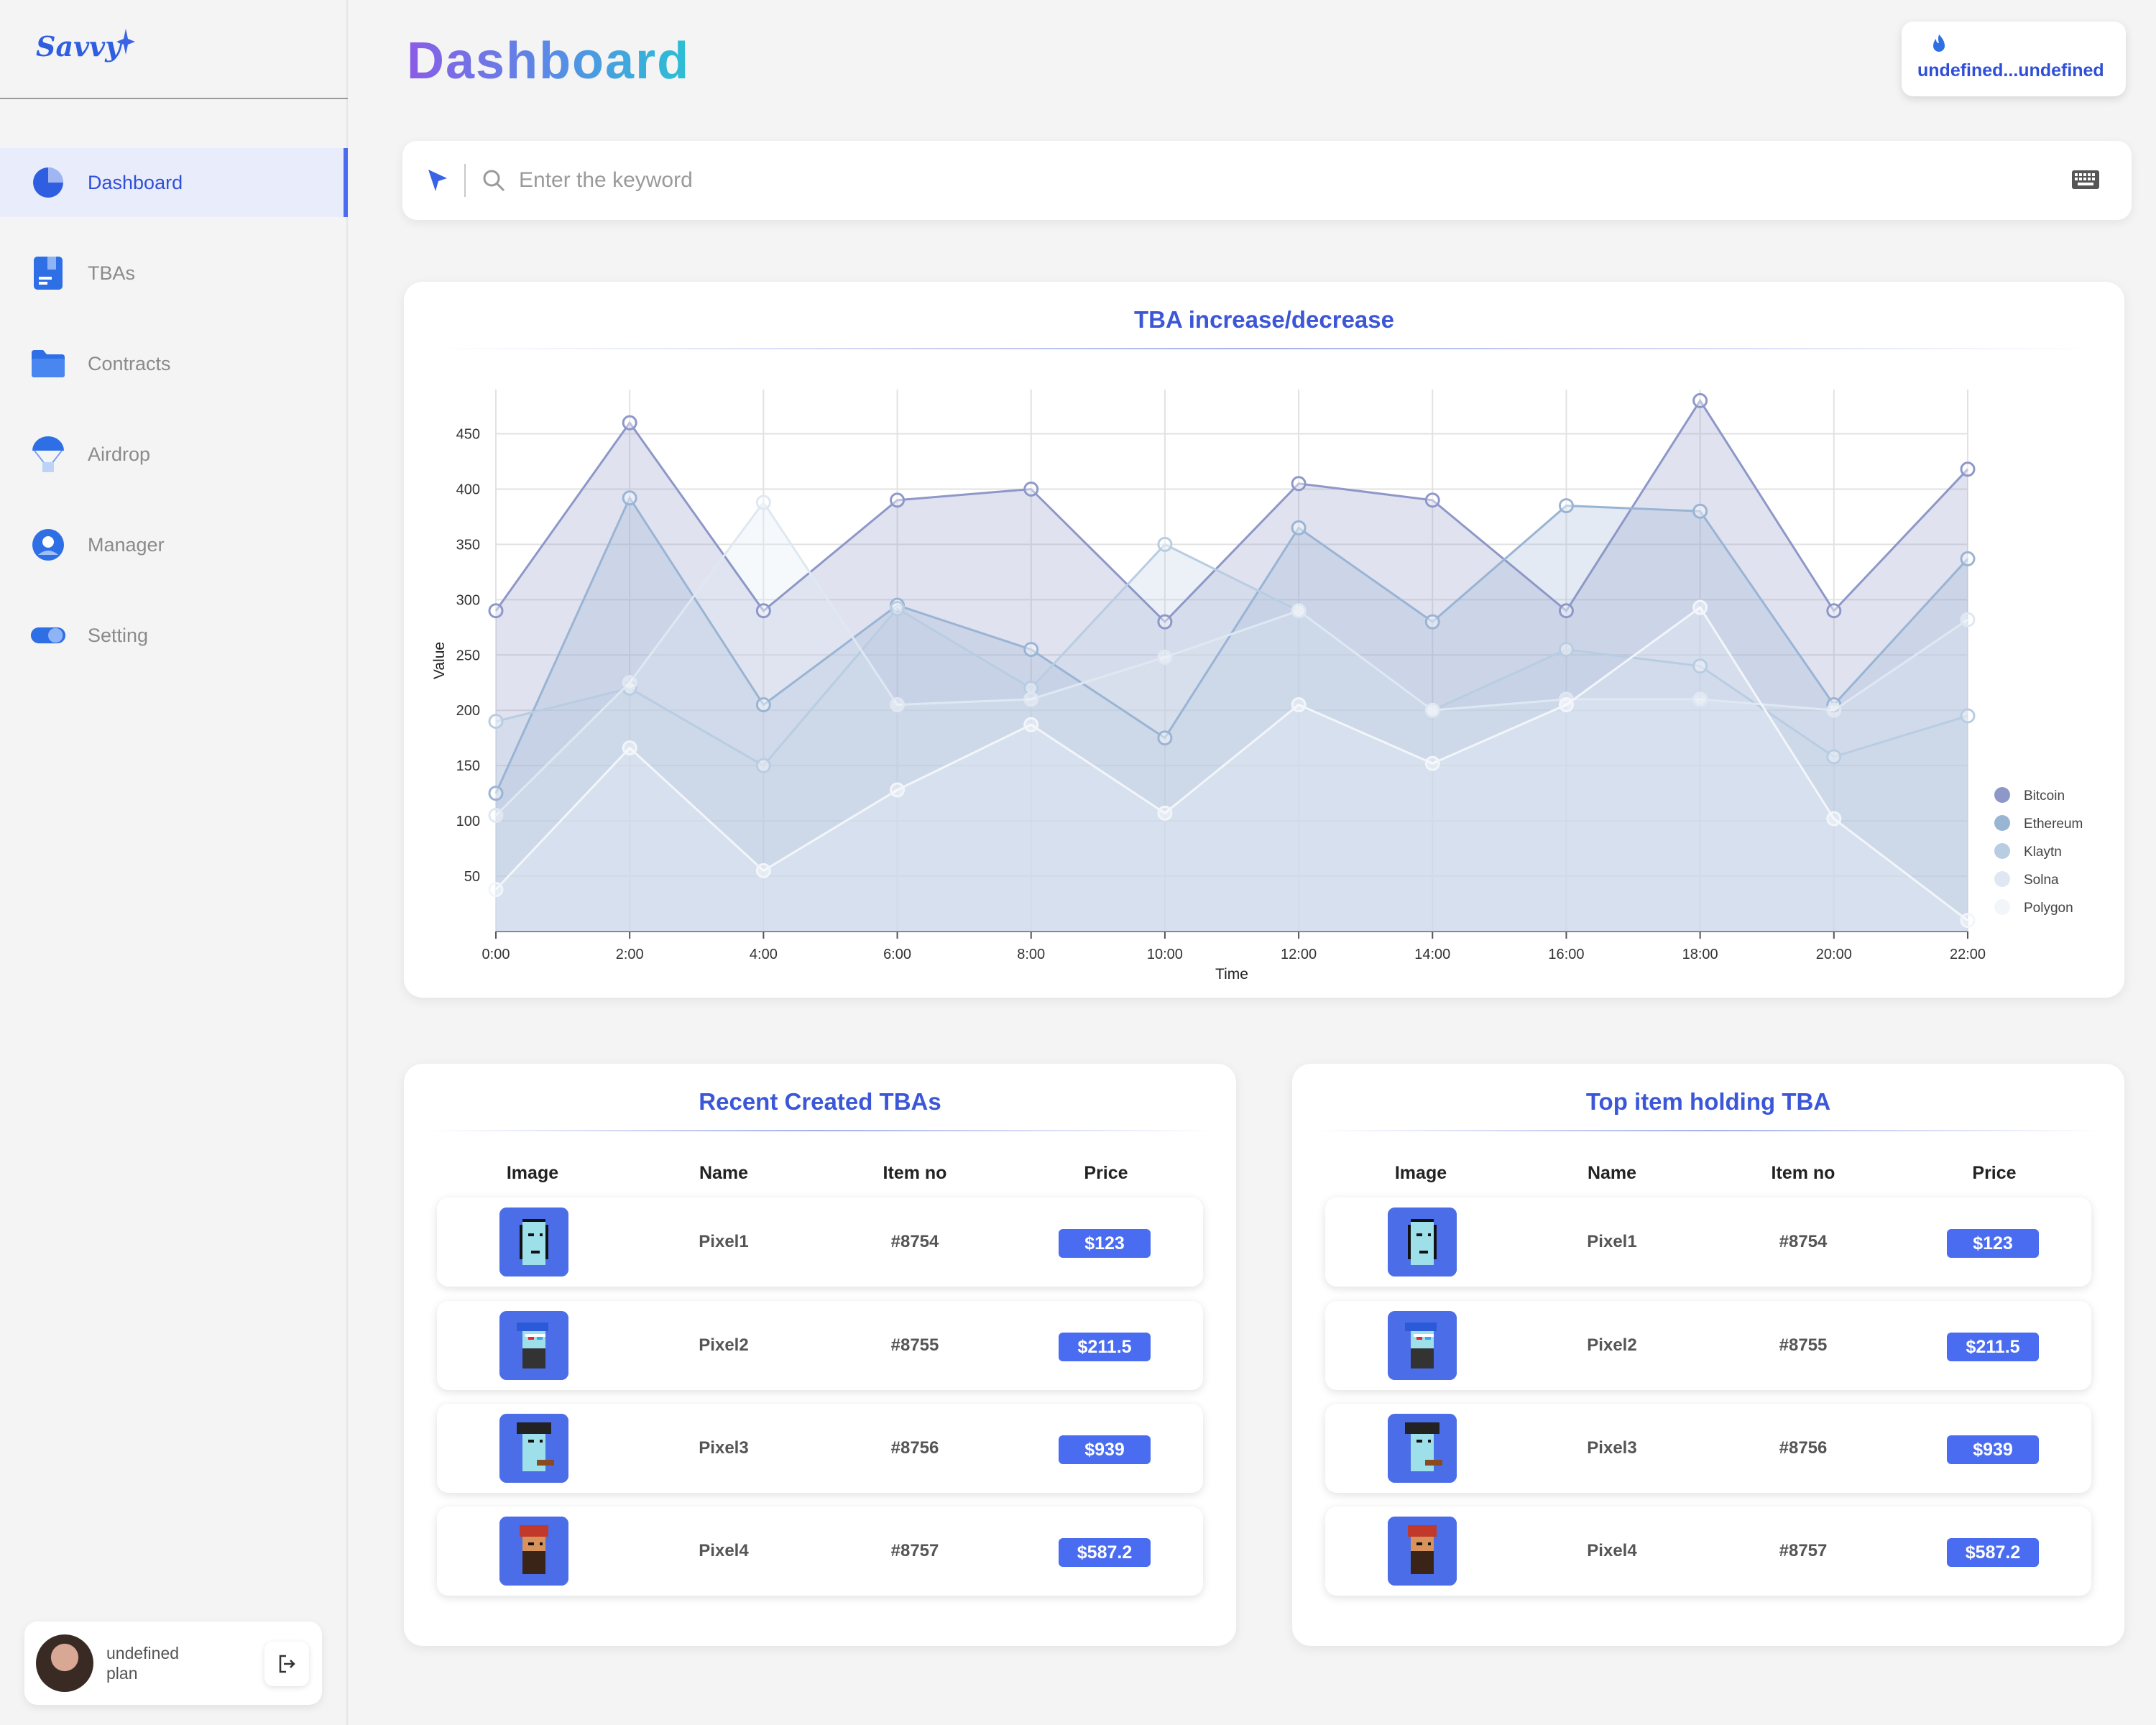 Image resolution: width=2156 pixels, height=1725 pixels. I want to click on legend-label: Polygon, so click(2049, 908).